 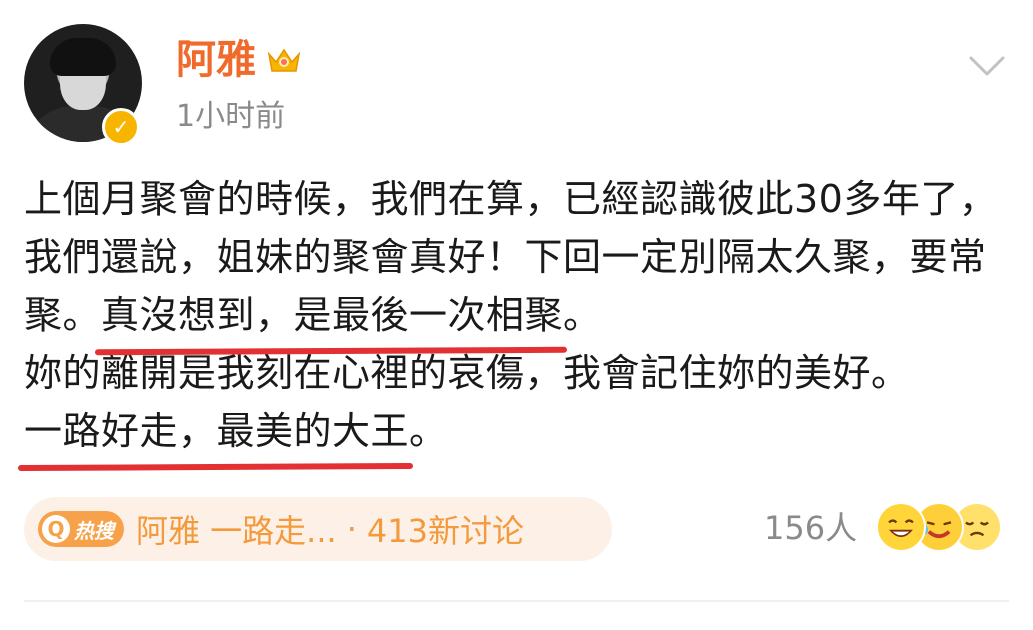 What do you see at coordinates (216, 60) in the screenshot?
I see `author-name: 阿雅` at bounding box center [216, 60].